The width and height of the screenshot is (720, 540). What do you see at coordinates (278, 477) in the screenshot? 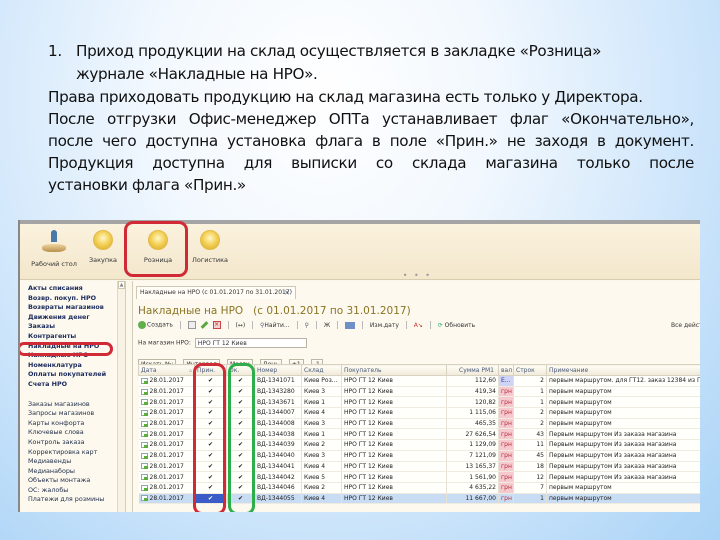
I see `cell-number: ВД-1344042` at bounding box center [278, 477].